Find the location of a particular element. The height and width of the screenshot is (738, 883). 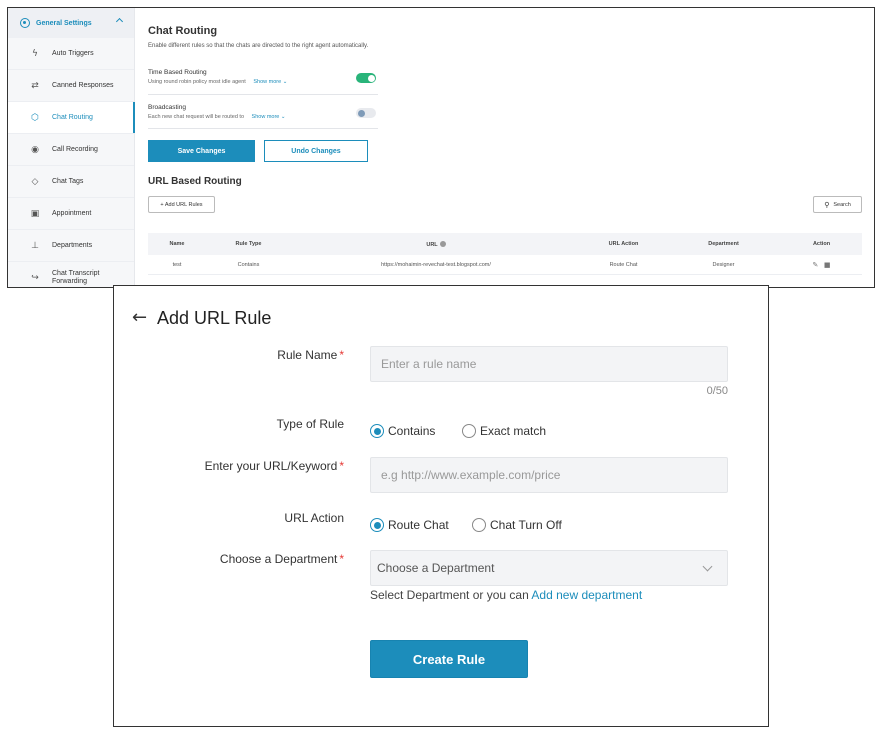

column-header: URL Action is located at coordinates (623, 244).